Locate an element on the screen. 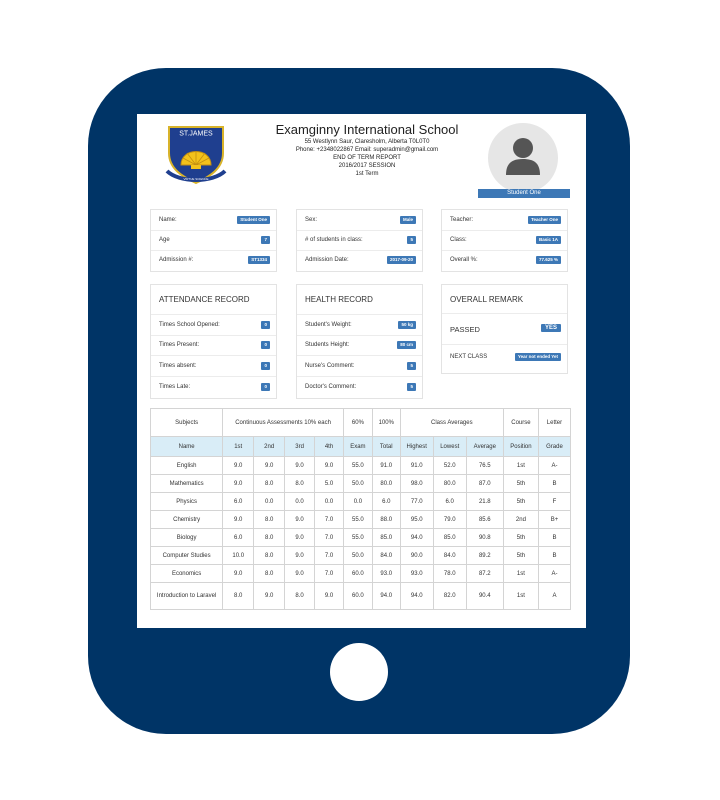  score-cell: 90.8 is located at coordinates (484, 537).